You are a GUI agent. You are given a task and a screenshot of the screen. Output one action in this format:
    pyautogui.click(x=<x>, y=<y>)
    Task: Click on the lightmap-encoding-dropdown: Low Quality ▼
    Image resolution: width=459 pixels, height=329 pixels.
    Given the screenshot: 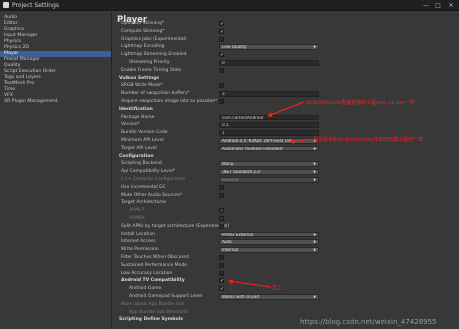 What is the action you would take?
    pyautogui.click(x=269, y=47)
    